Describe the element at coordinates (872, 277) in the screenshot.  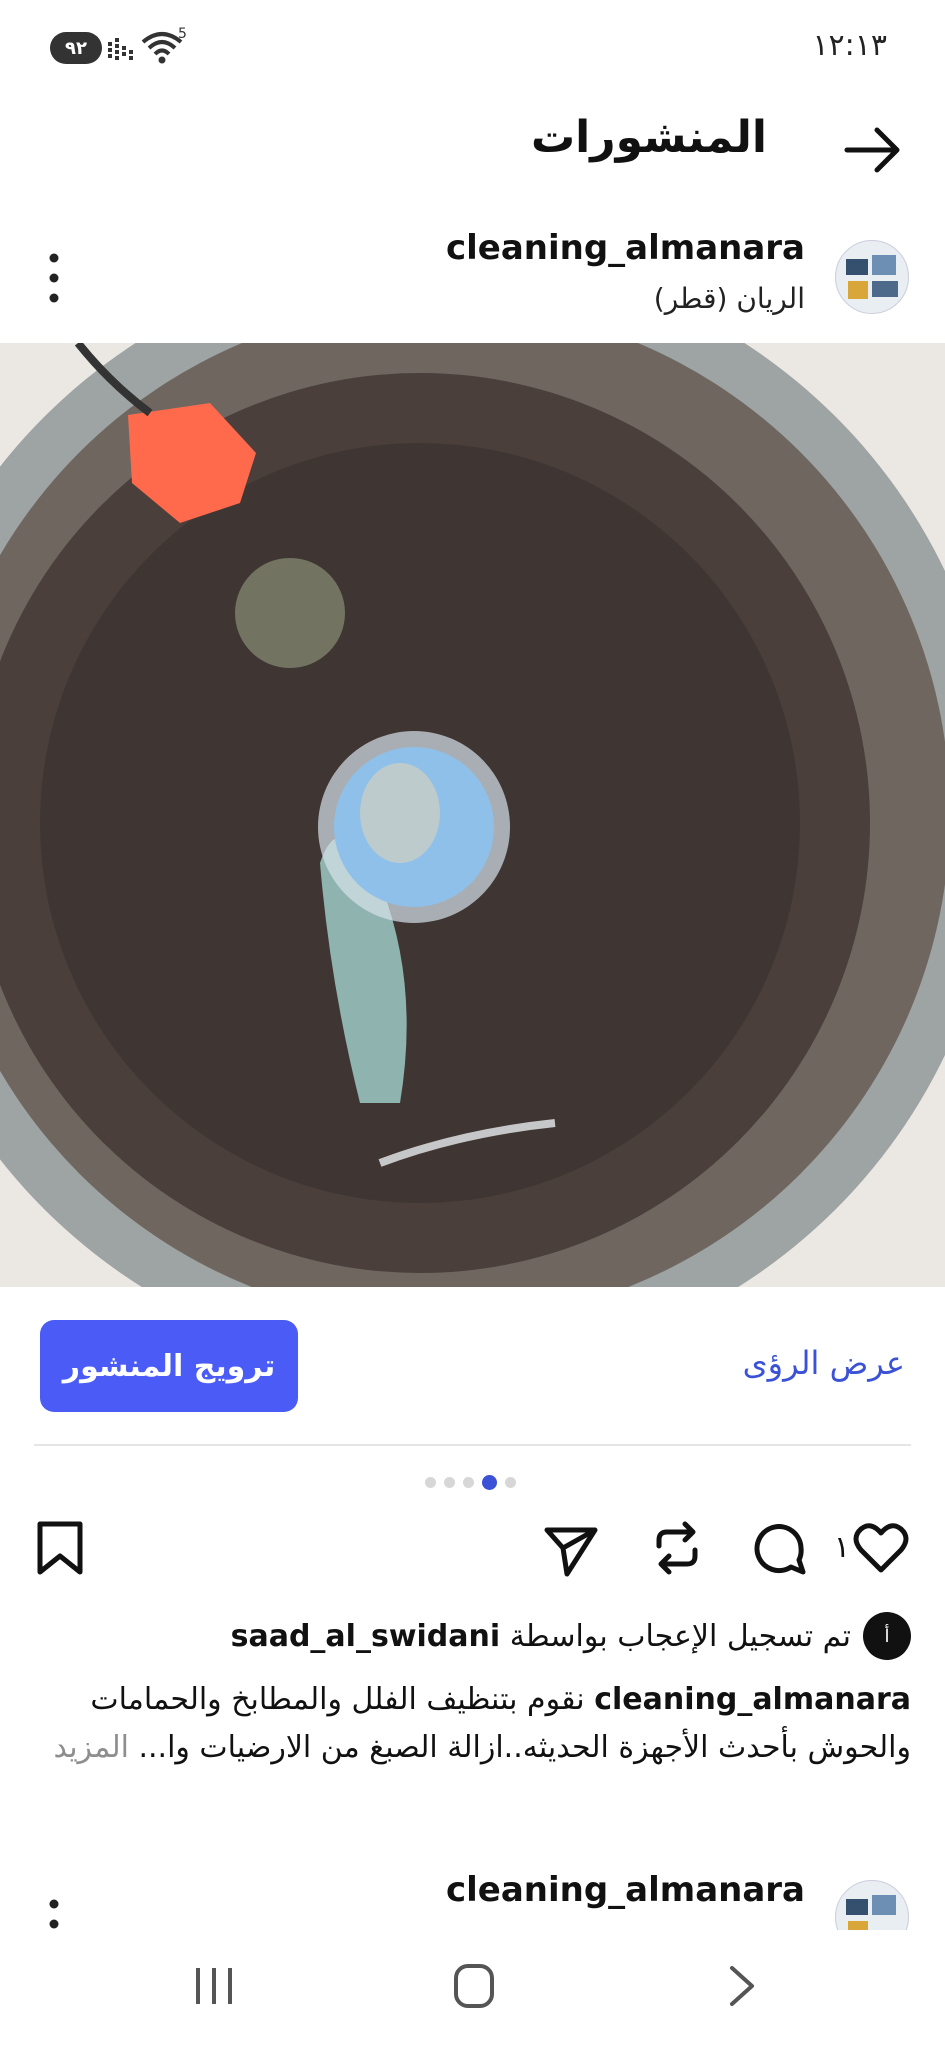
I see `avatar` at that location.